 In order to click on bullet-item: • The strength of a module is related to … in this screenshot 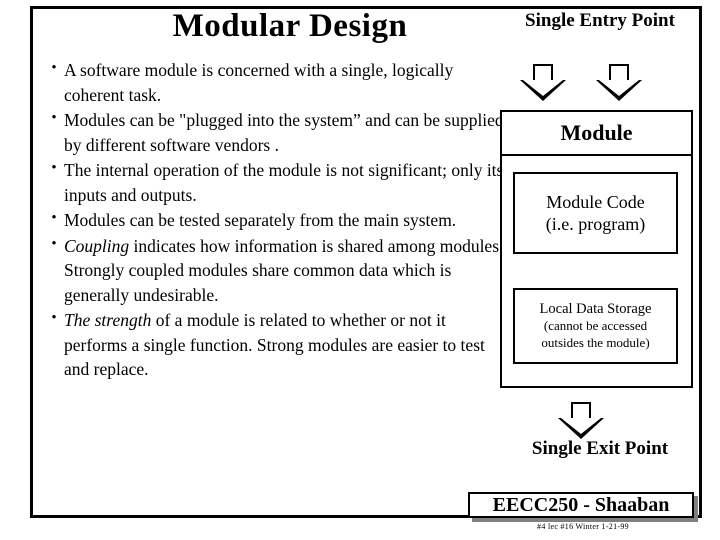, I will do `click(275, 345)`.